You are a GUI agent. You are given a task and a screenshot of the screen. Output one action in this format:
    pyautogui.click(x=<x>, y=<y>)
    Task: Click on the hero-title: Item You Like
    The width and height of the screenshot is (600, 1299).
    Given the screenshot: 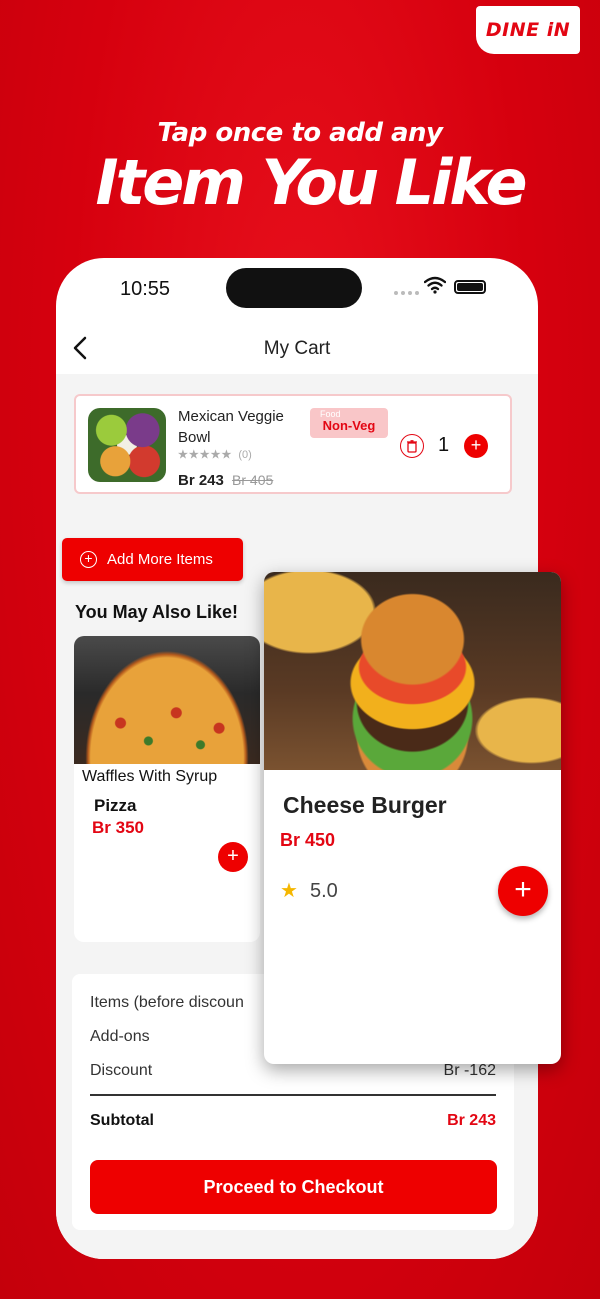 What is the action you would take?
    pyautogui.click(x=311, y=182)
    